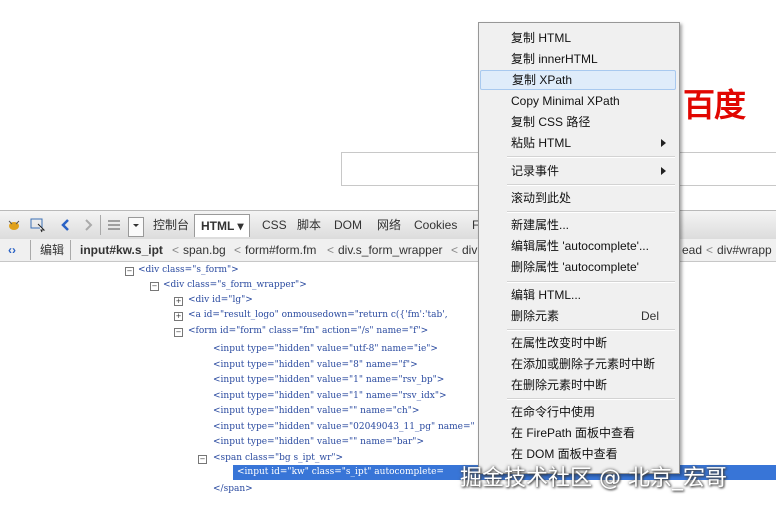 Image resolution: width=776 pixels, height=505 pixels. What do you see at coordinates (235, 285) in the screenshot?
I see `tree-node: <div class="s_form_wrapper">` at bounding box center [235, 285].